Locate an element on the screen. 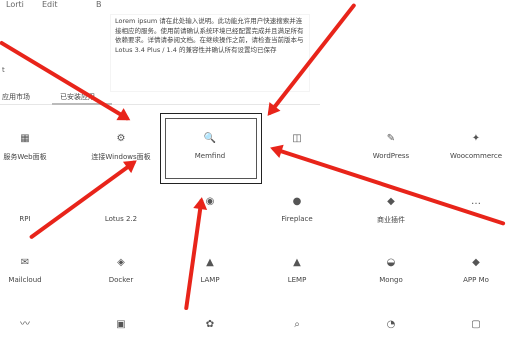  app-tile-label: 服务Web面板 is located at coordinates (25, 157).